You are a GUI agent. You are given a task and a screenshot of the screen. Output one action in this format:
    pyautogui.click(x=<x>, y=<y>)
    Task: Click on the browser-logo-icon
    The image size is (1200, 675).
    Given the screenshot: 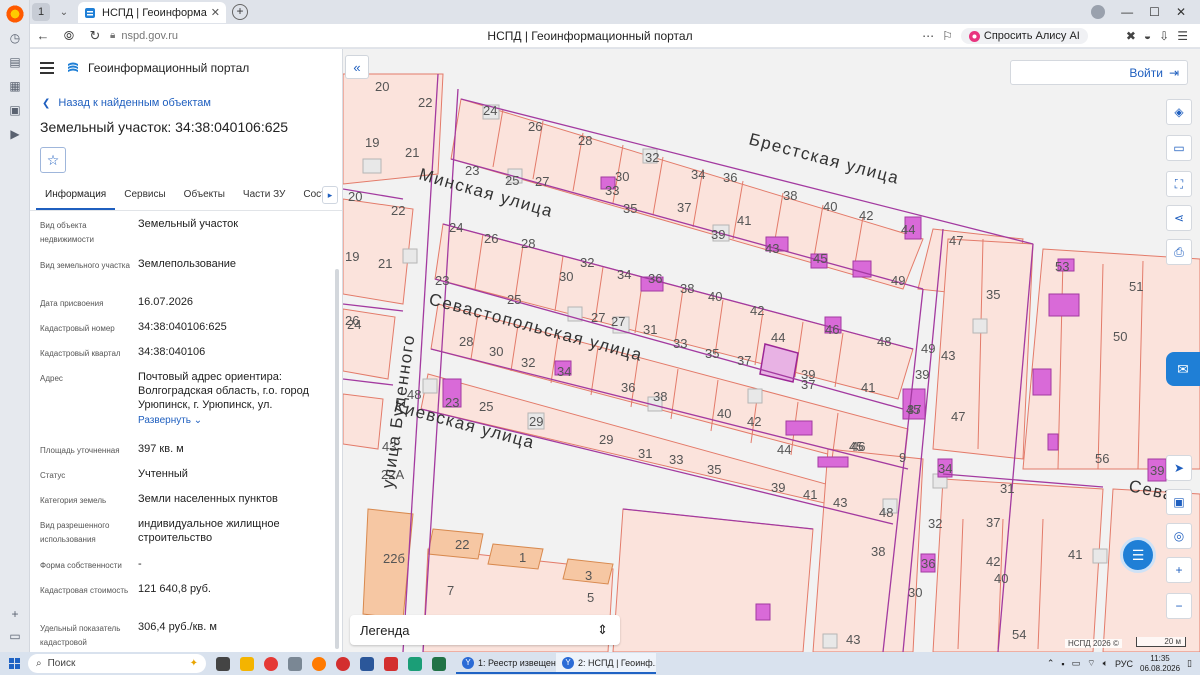 What is the action you would take?
    pyautogui.click(x=15, y=14)
    